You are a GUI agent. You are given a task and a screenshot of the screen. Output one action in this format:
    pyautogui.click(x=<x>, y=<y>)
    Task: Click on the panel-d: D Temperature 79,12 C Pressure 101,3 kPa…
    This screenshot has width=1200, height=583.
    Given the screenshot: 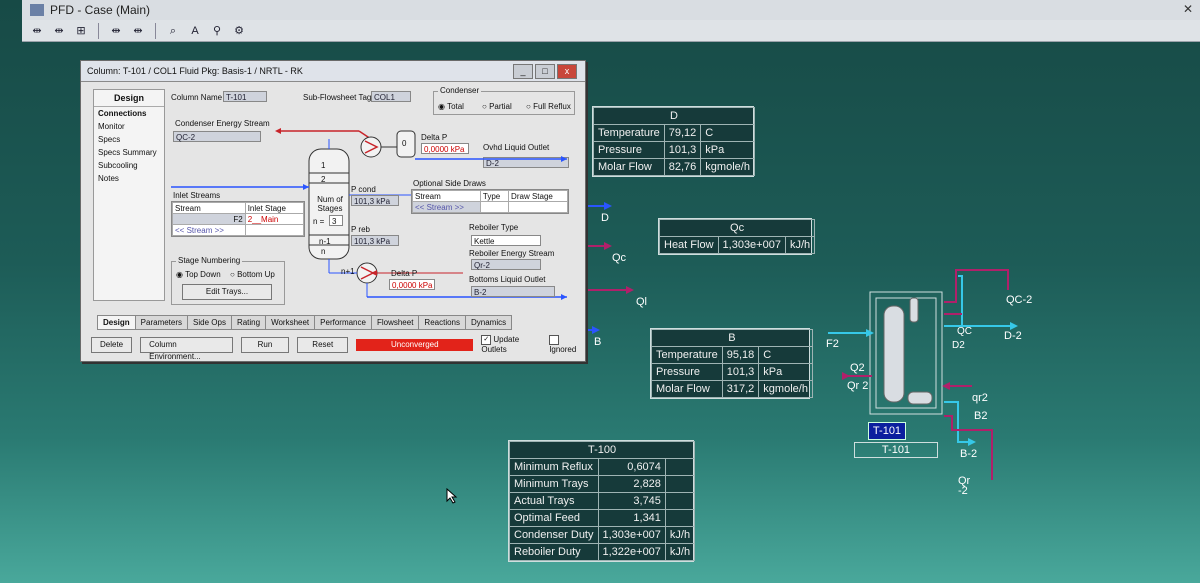 What is the action you would take?
    pyautogui.click(x=673, y=141)
    